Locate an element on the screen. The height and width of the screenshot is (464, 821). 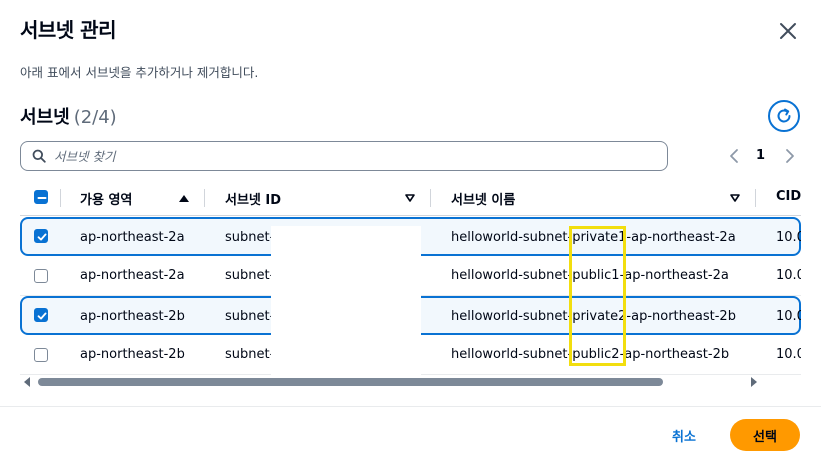
highlight-annotation is located at coordinates (597, 296).